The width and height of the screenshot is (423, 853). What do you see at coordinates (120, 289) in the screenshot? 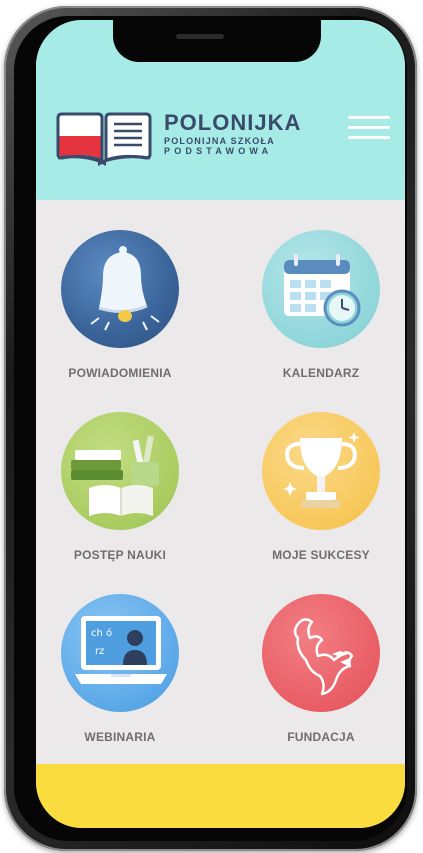
I see `bell-icon` at bounding box center [120, 289].